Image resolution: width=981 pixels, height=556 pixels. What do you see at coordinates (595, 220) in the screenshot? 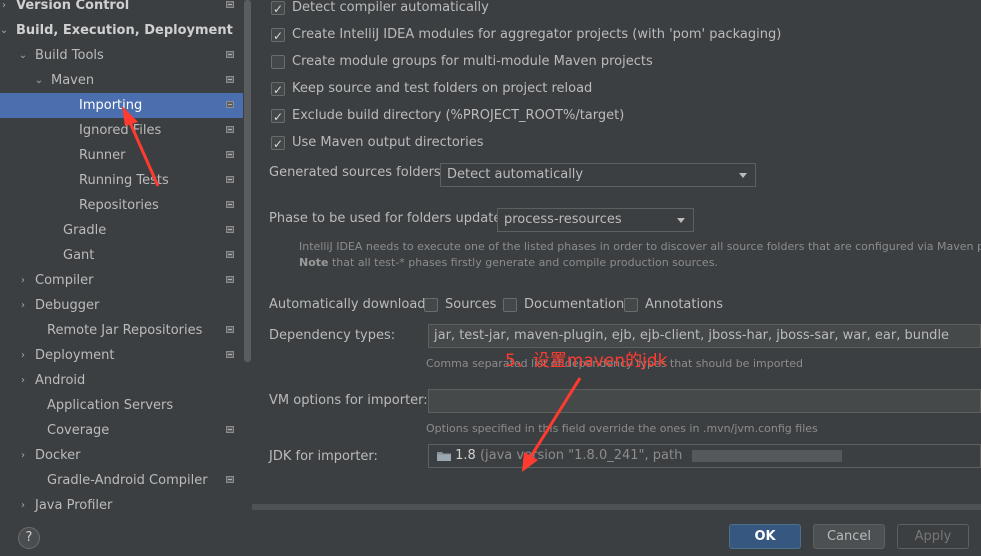
I see `phase-combo: process-resources` at bounding box center [595, 220].